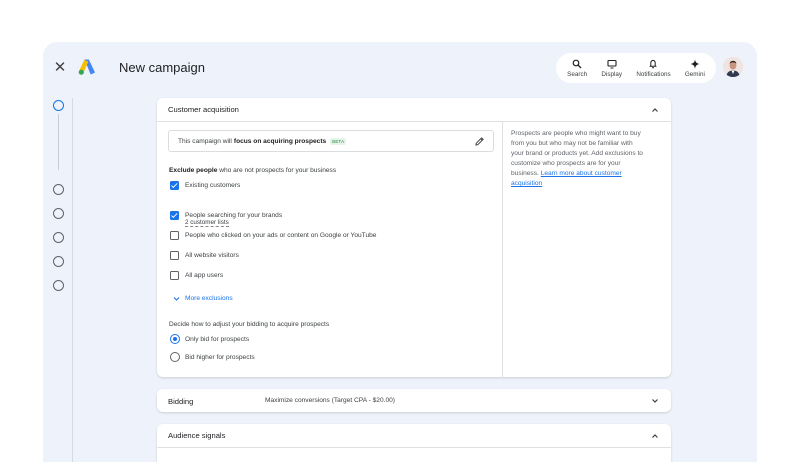 The image size is (800, 462). I want to click on step-1-indicator, so click(58, 105).